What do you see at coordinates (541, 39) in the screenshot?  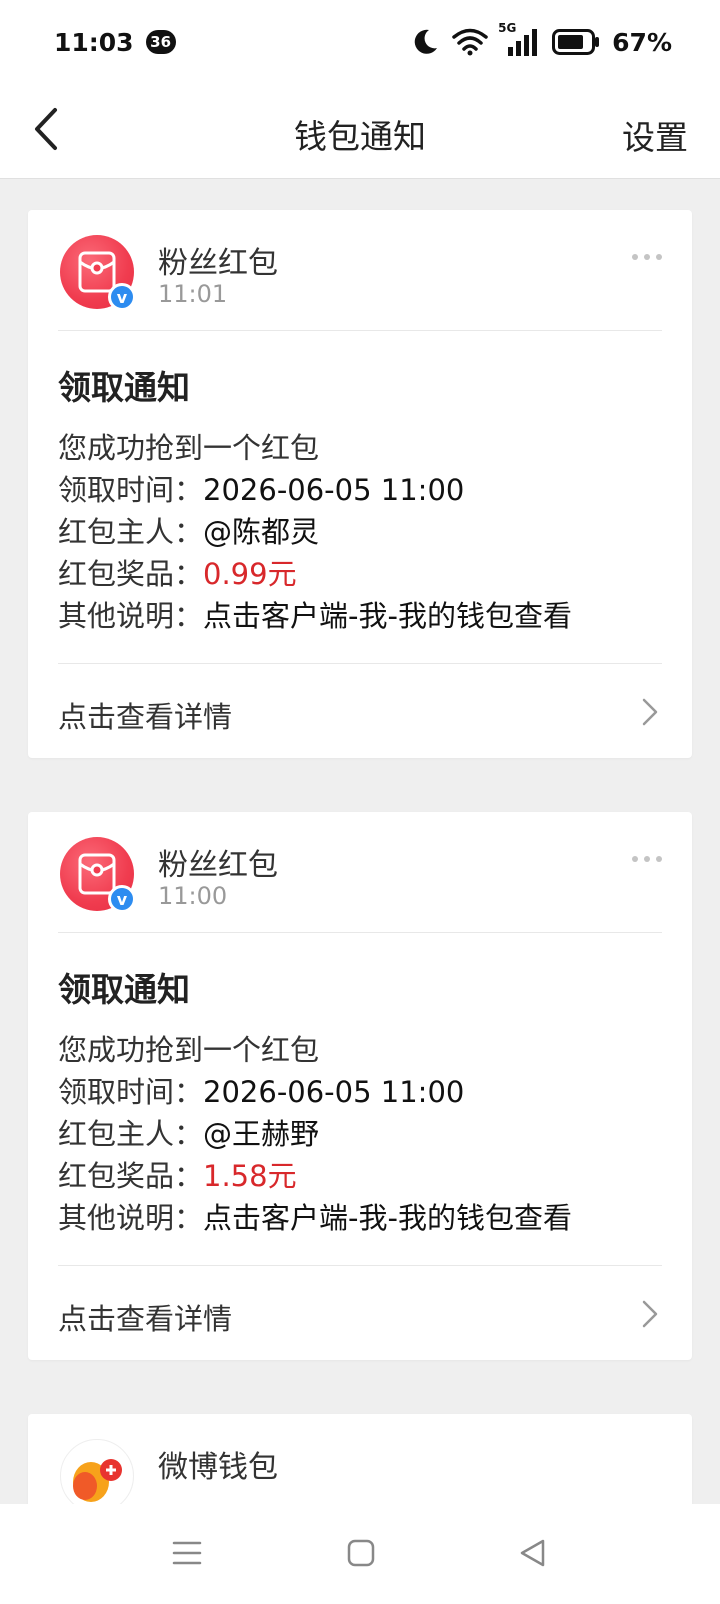 I see `status-right: 5G 67%` at bounding box center [541, 39].